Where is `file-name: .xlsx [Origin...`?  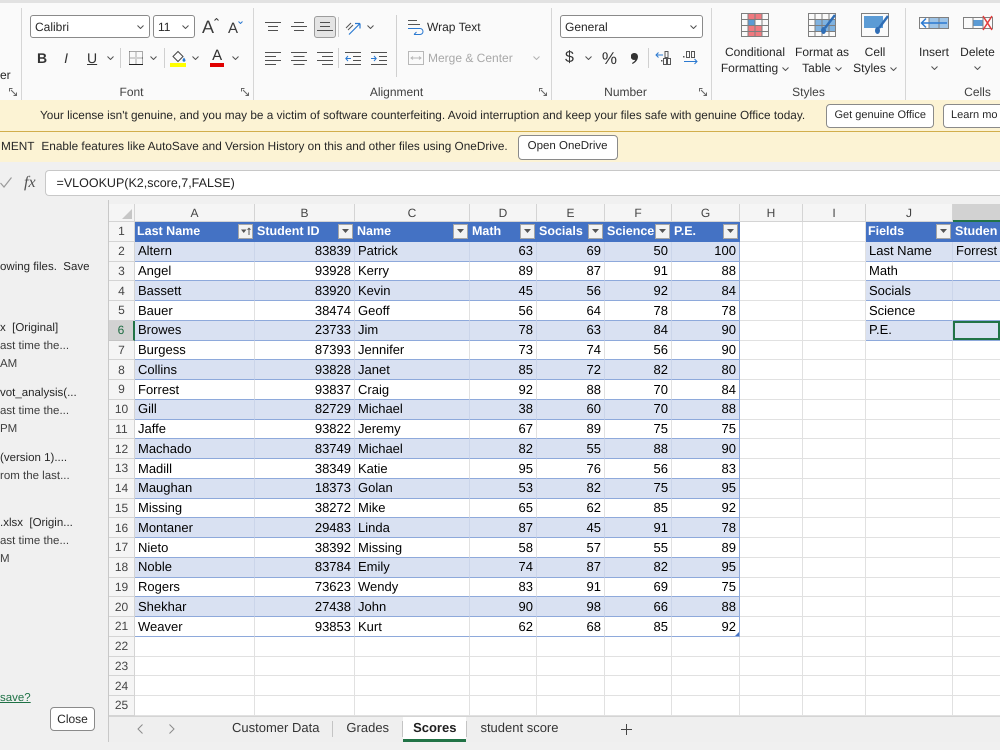 file-name: .xlsx [Origin... is located at coordinates (36, 523).